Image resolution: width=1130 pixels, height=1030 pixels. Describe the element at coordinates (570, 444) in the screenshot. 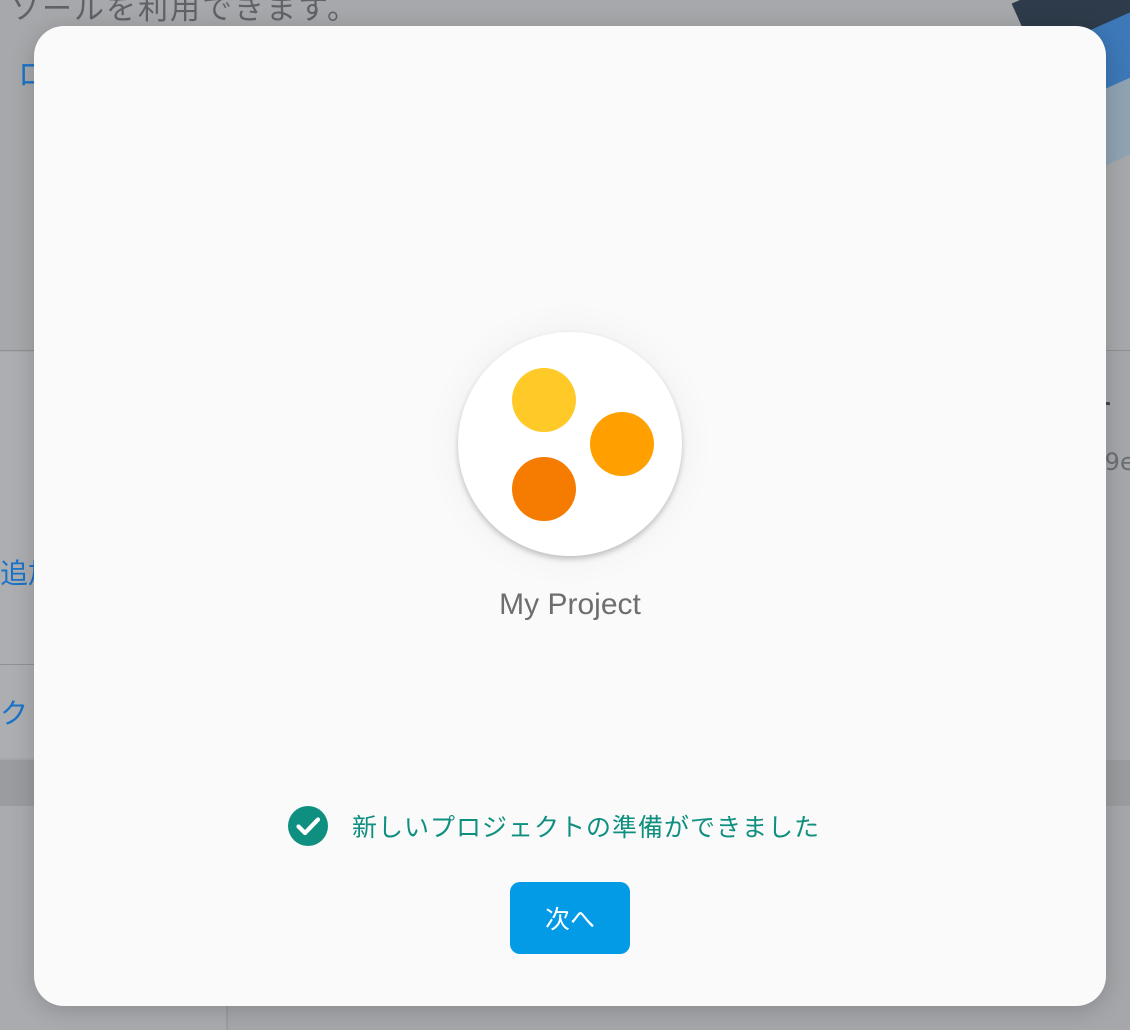

I see `project-logo` at that location.